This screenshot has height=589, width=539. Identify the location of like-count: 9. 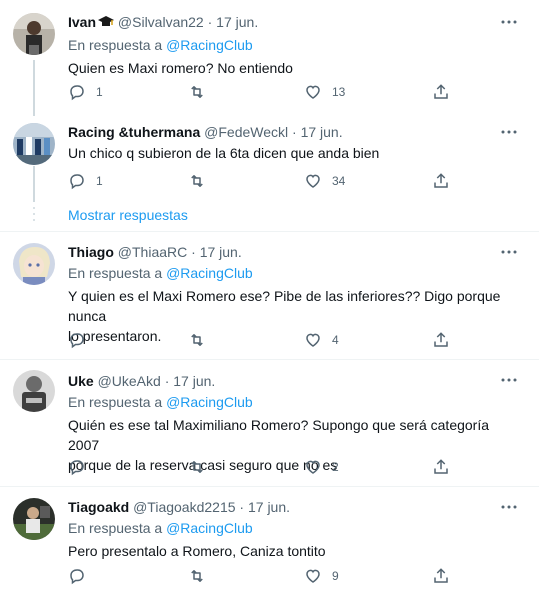
(335, 576).